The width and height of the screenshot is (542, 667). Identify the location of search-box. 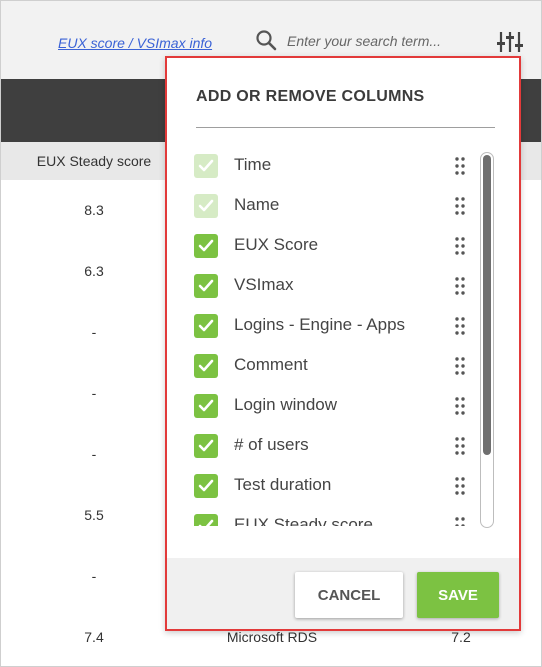
(365, 42).